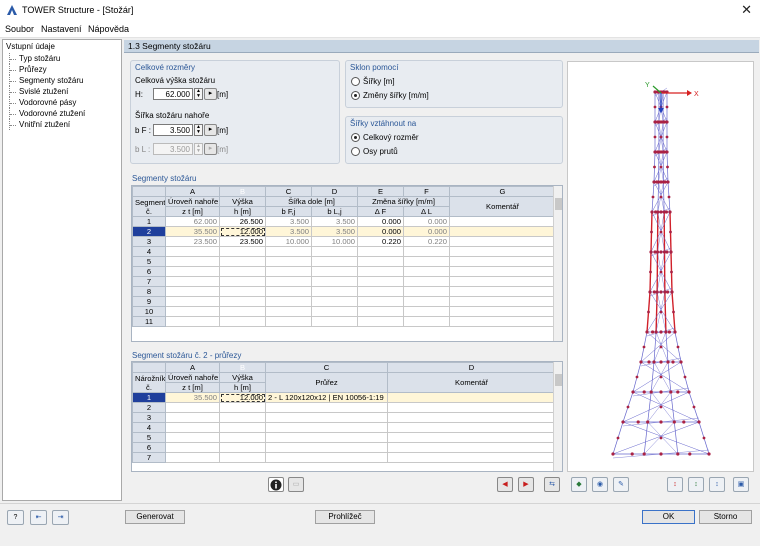  Describe the element at coordinates (38, 91) in the screenshot. I see `nav-item-svisle-ztuzeni: Svislé ztužení` at that location.